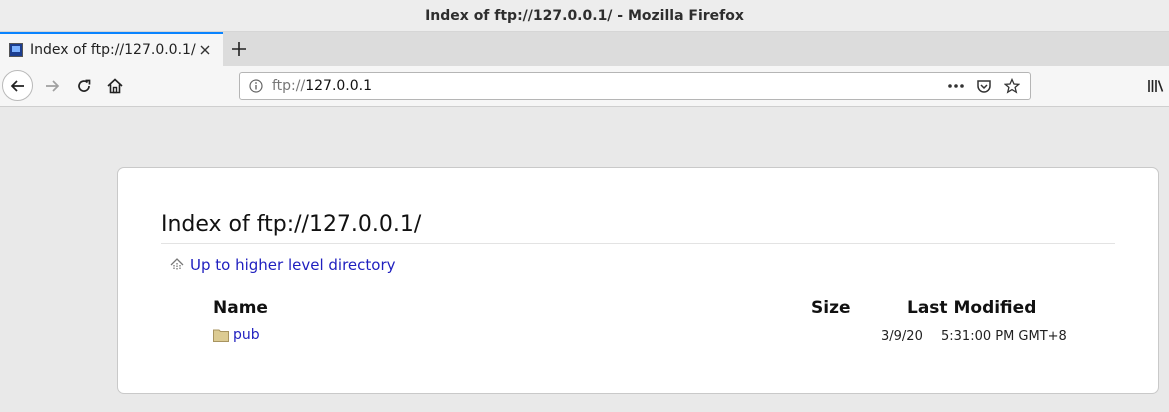 The width and height of the screenshot is (1169, 412). I want to click on url-text: ftp://127.0.0.1, so click(606, 86).